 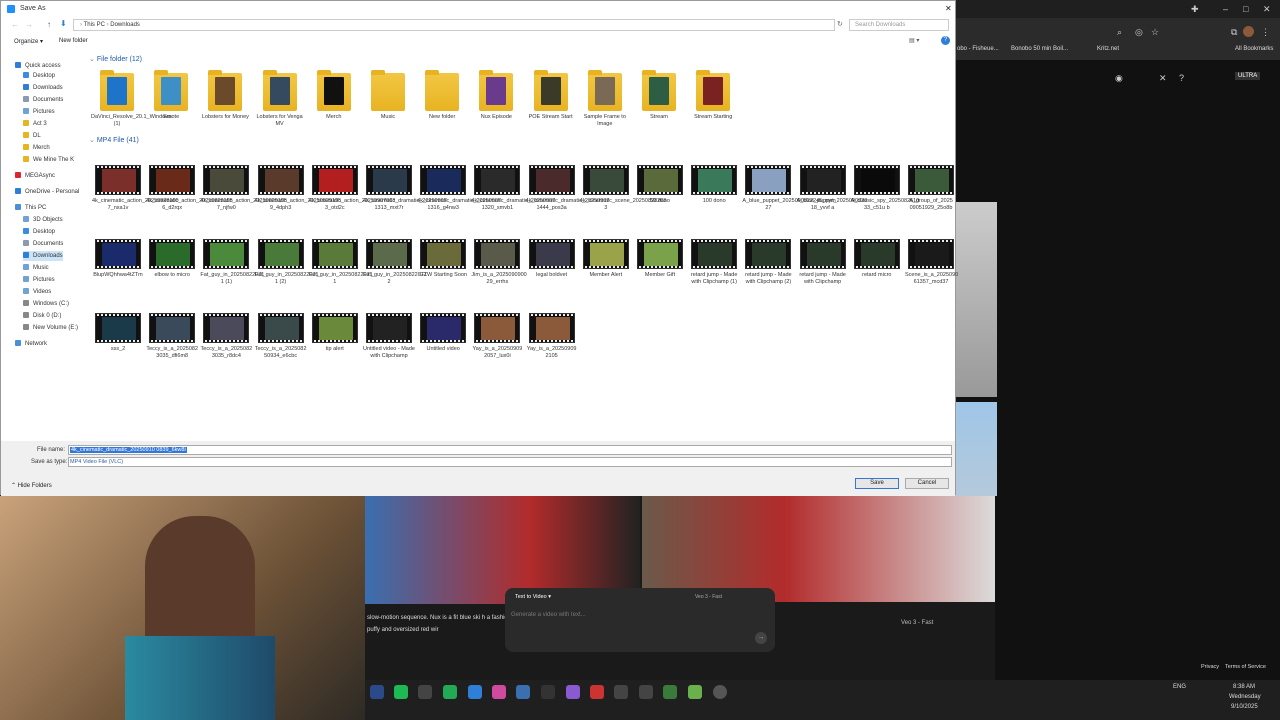 I want to click on video-file-item: Untitled video, so click(x=443, y=333).